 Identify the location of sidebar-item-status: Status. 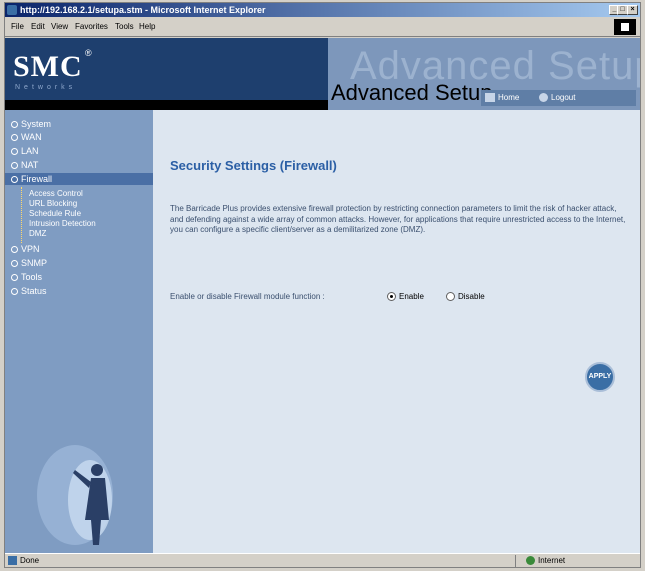
(29, 291).